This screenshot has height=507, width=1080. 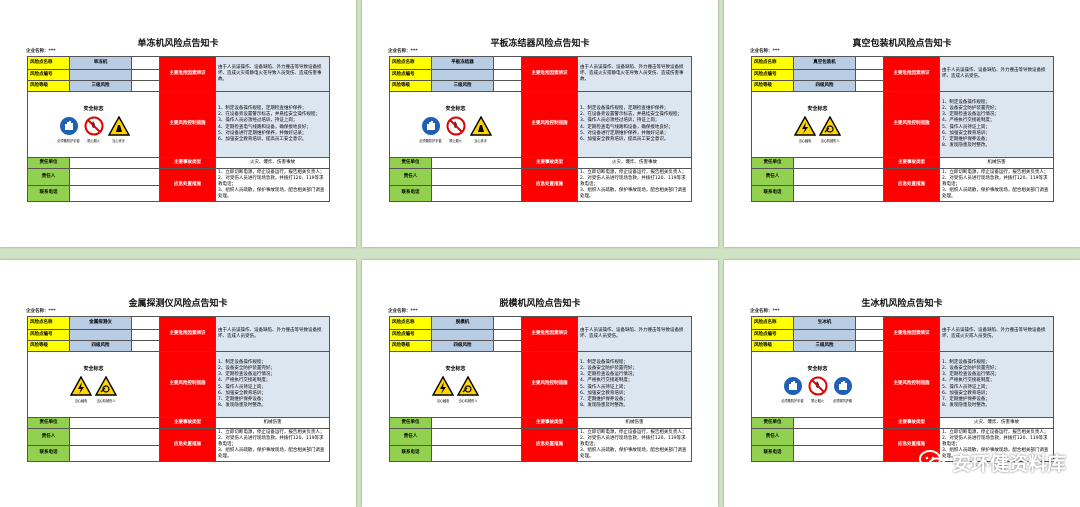 What do you see at coordinates (118, 140) in the screenshot?
I see `safety-sign-label: 当心夹手` at bounding box center [118, 140].